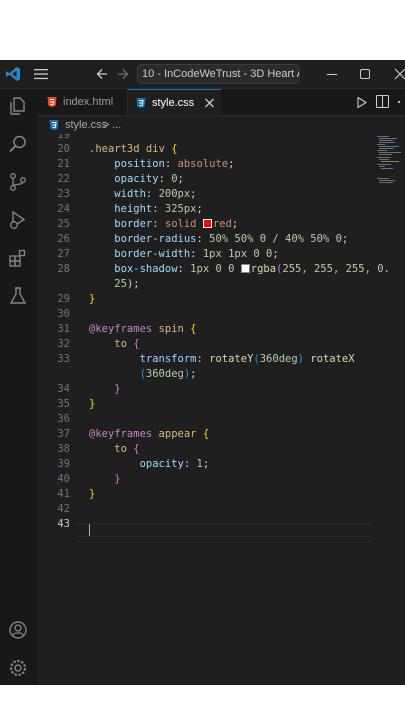  I want to click on line-number: 25, so click(63, 224).